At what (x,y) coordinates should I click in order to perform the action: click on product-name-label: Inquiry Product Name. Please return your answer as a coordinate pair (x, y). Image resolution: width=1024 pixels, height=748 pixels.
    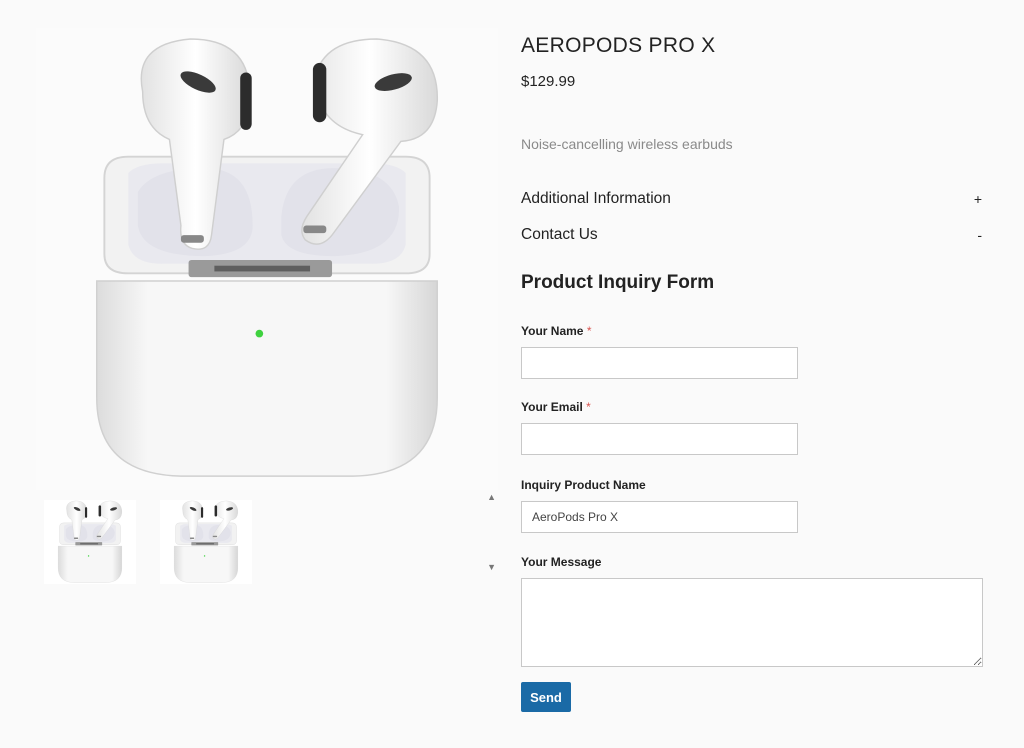
    Looking at the image, I should click on (583, 485).